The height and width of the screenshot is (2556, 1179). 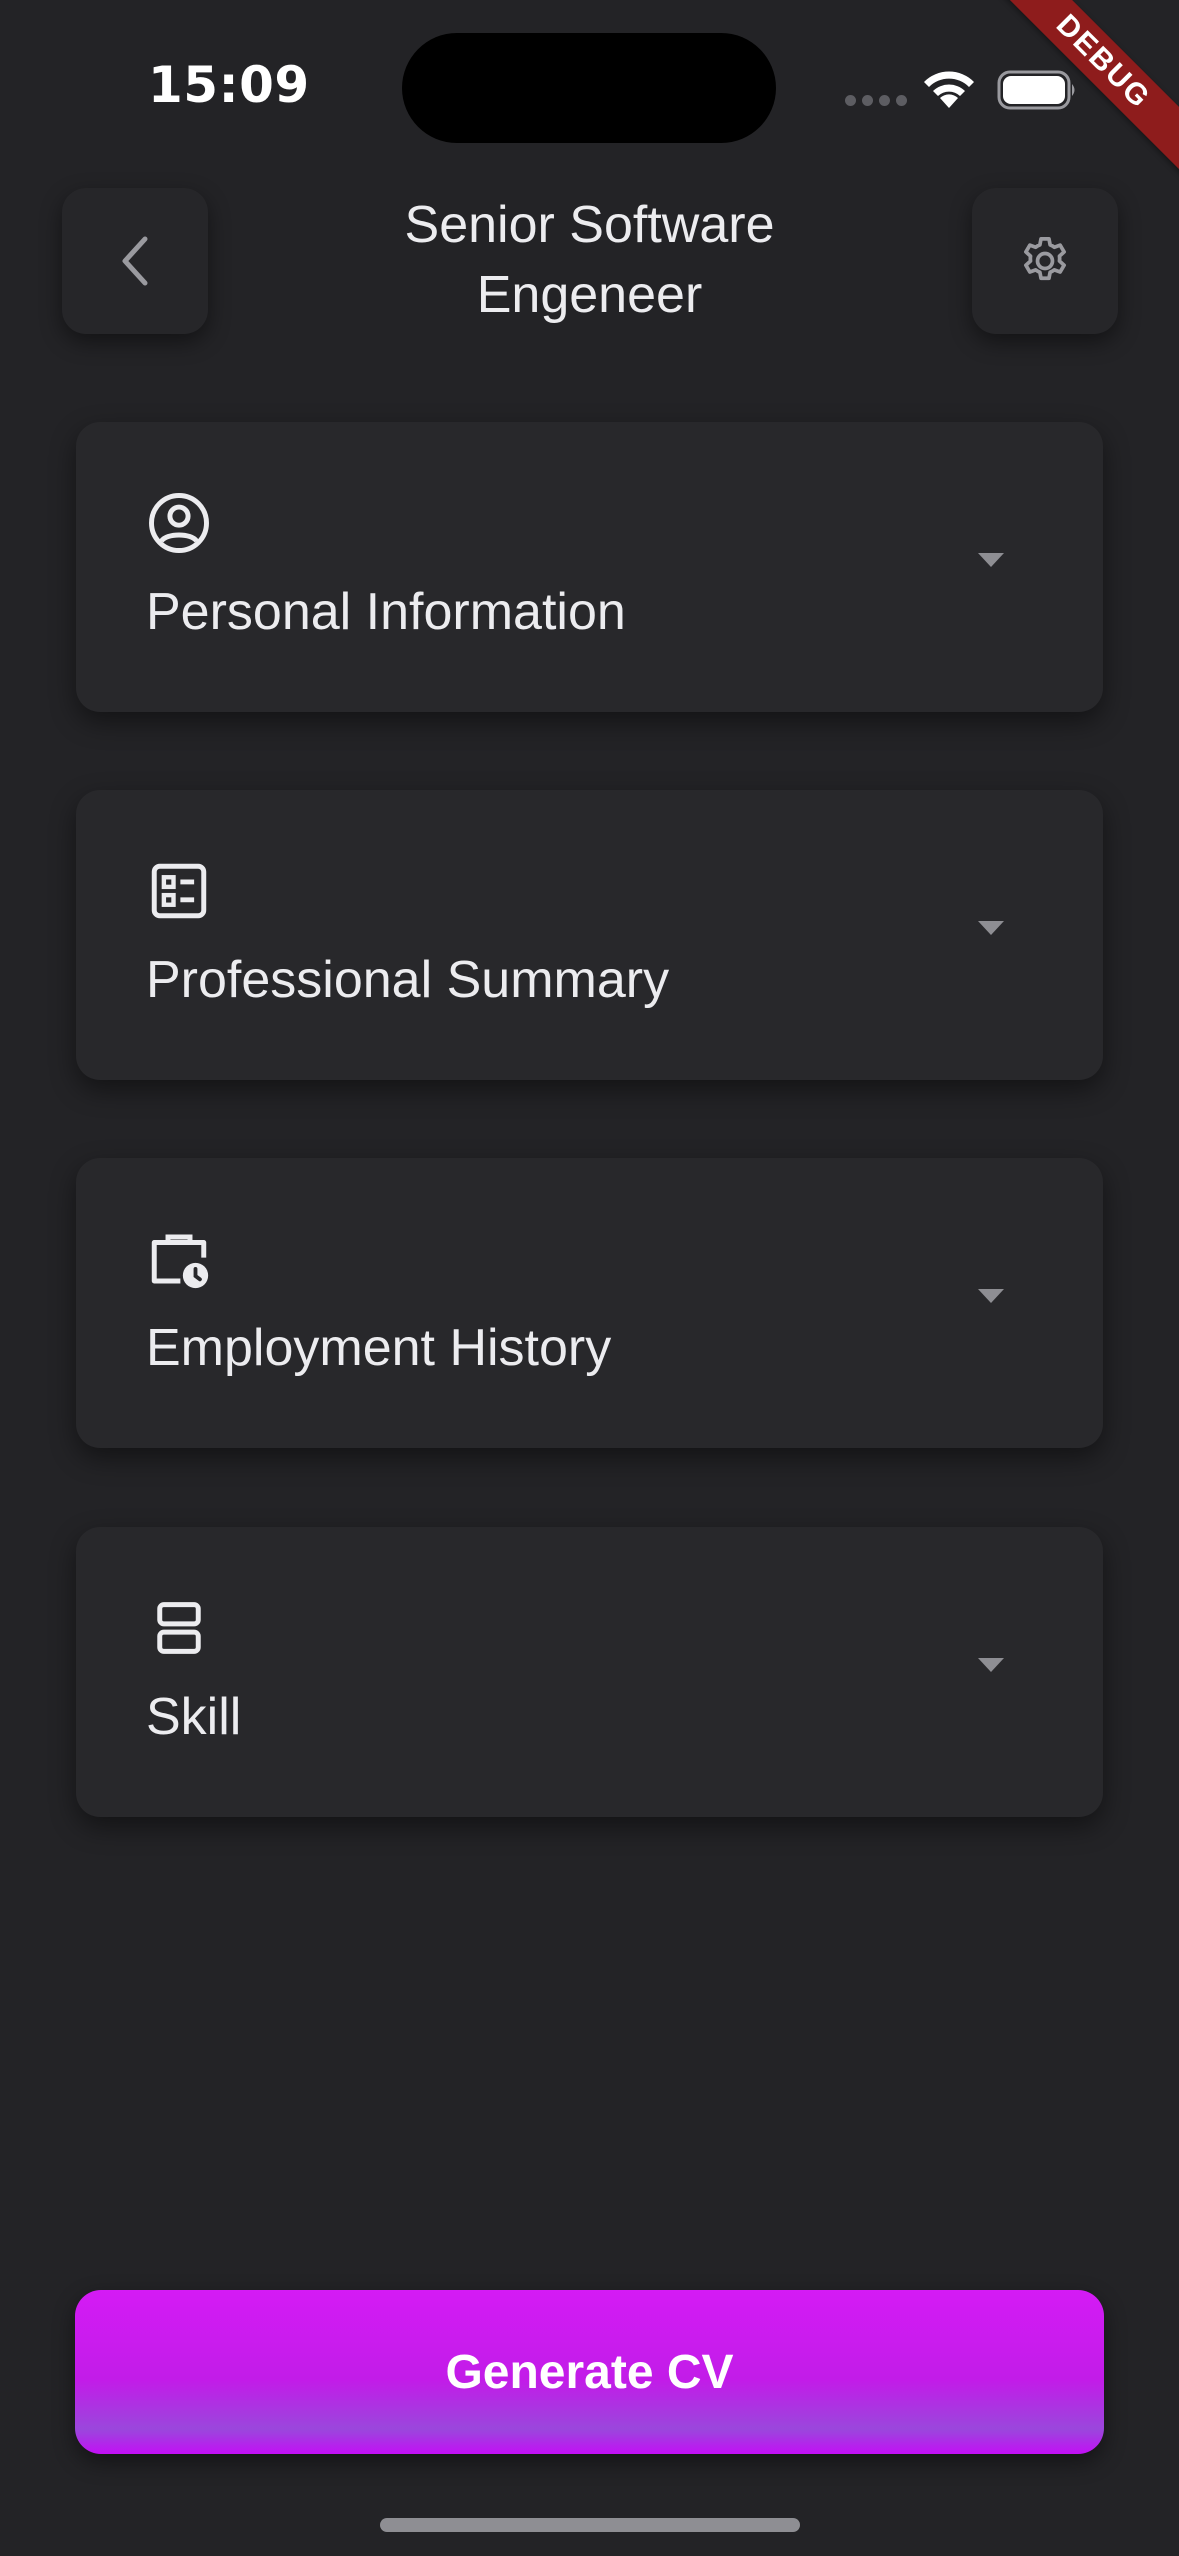 I want to click on cellular-signal-icon, so click(x=876, y=100).